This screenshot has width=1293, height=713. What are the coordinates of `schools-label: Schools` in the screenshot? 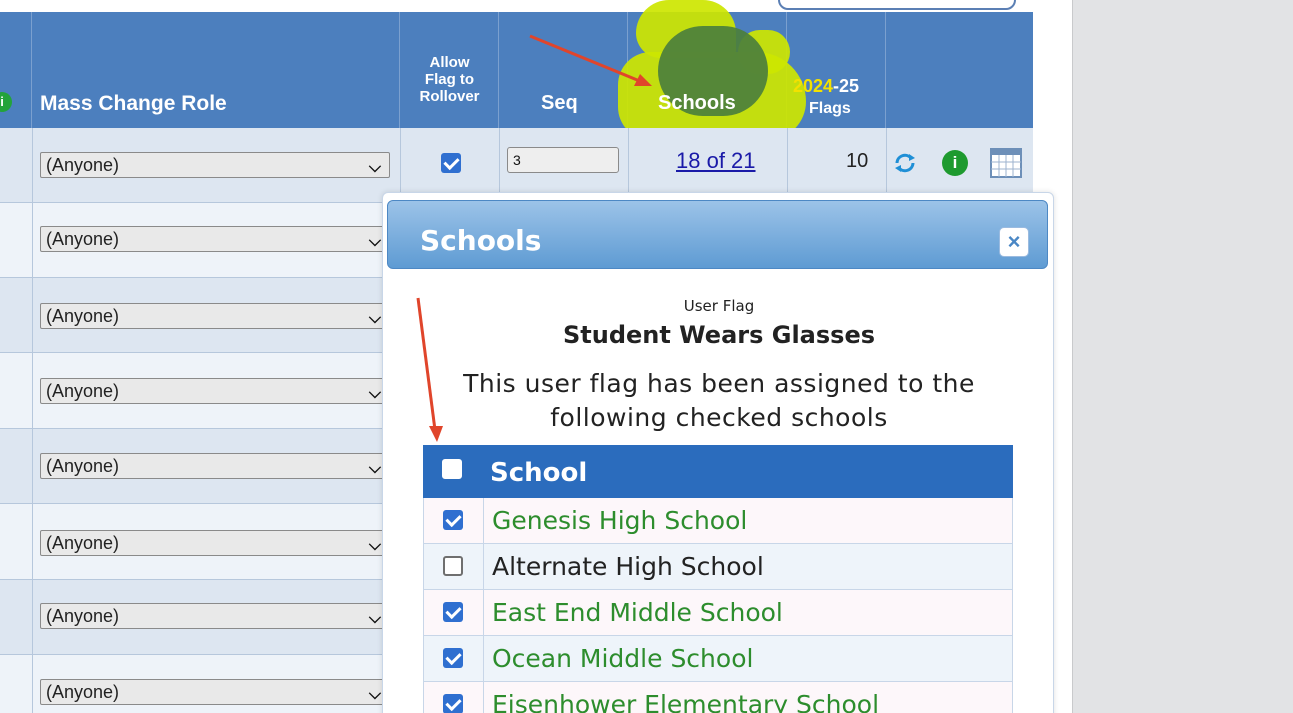 It's located at (697, 103).